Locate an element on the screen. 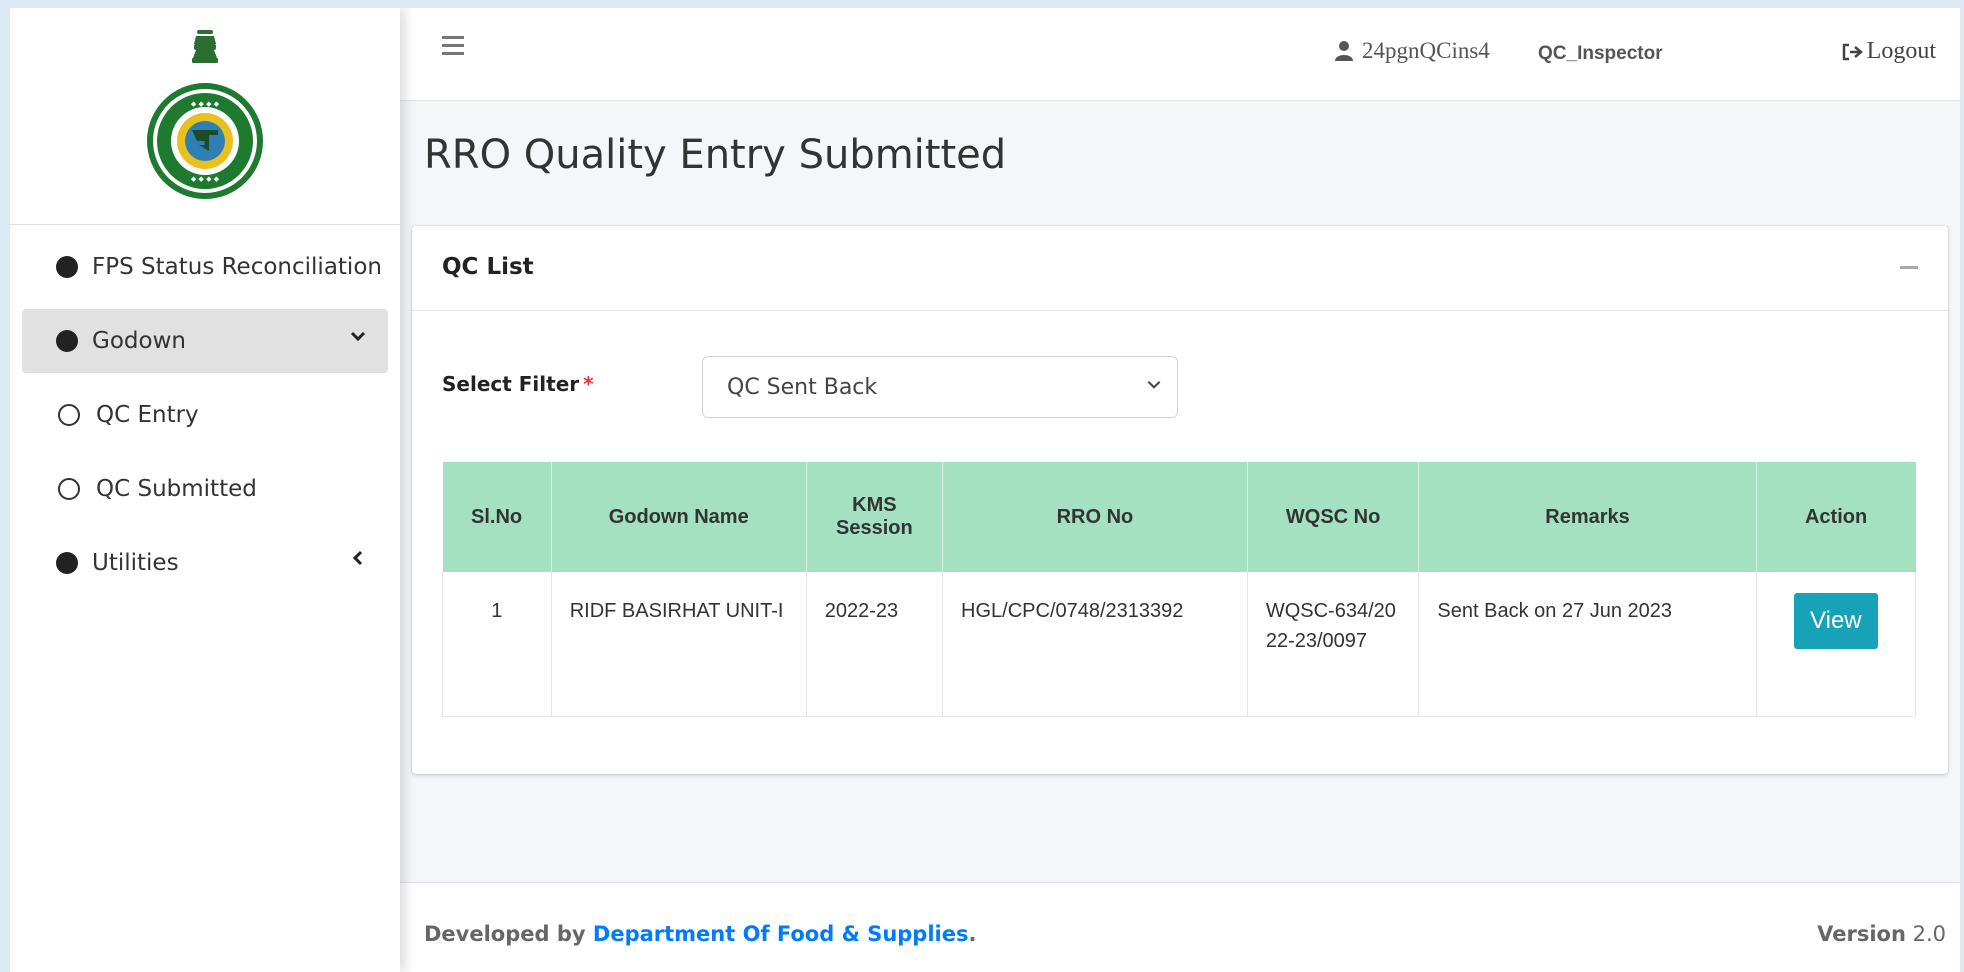  version-value: 2.0 is located at coordinates (1929, 934).